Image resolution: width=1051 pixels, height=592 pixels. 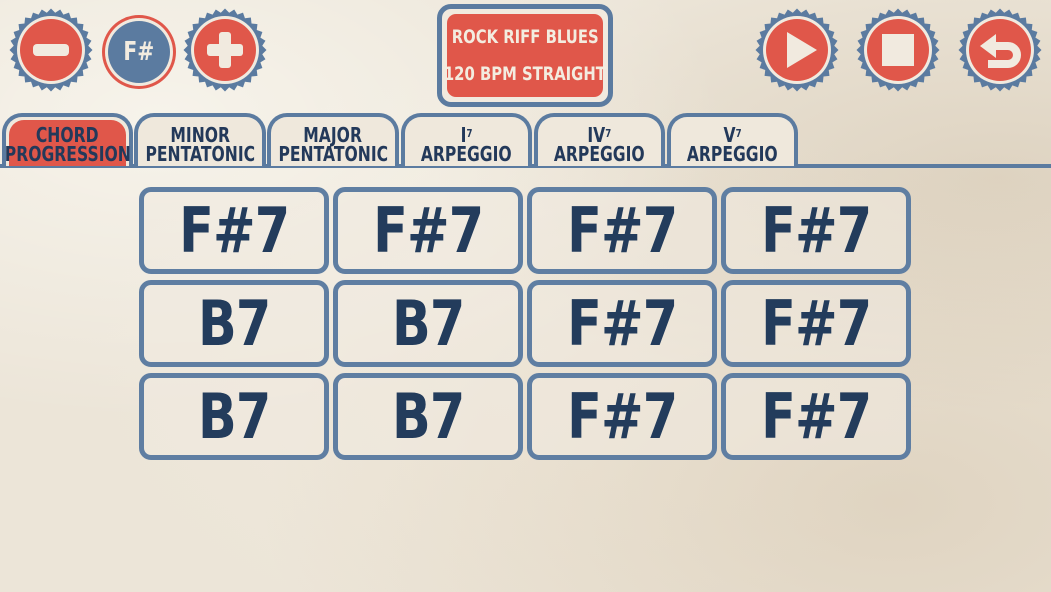 I want to click on undo-icon, so click(x=1000, y=50).